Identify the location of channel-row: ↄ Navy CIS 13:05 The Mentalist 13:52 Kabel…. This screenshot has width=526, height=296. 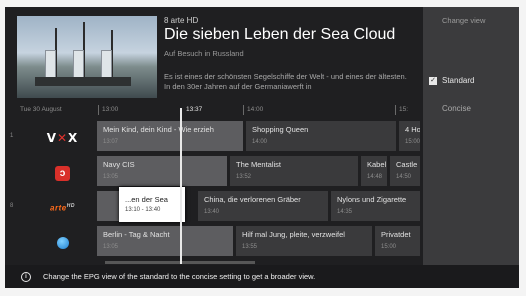
(212, 172).